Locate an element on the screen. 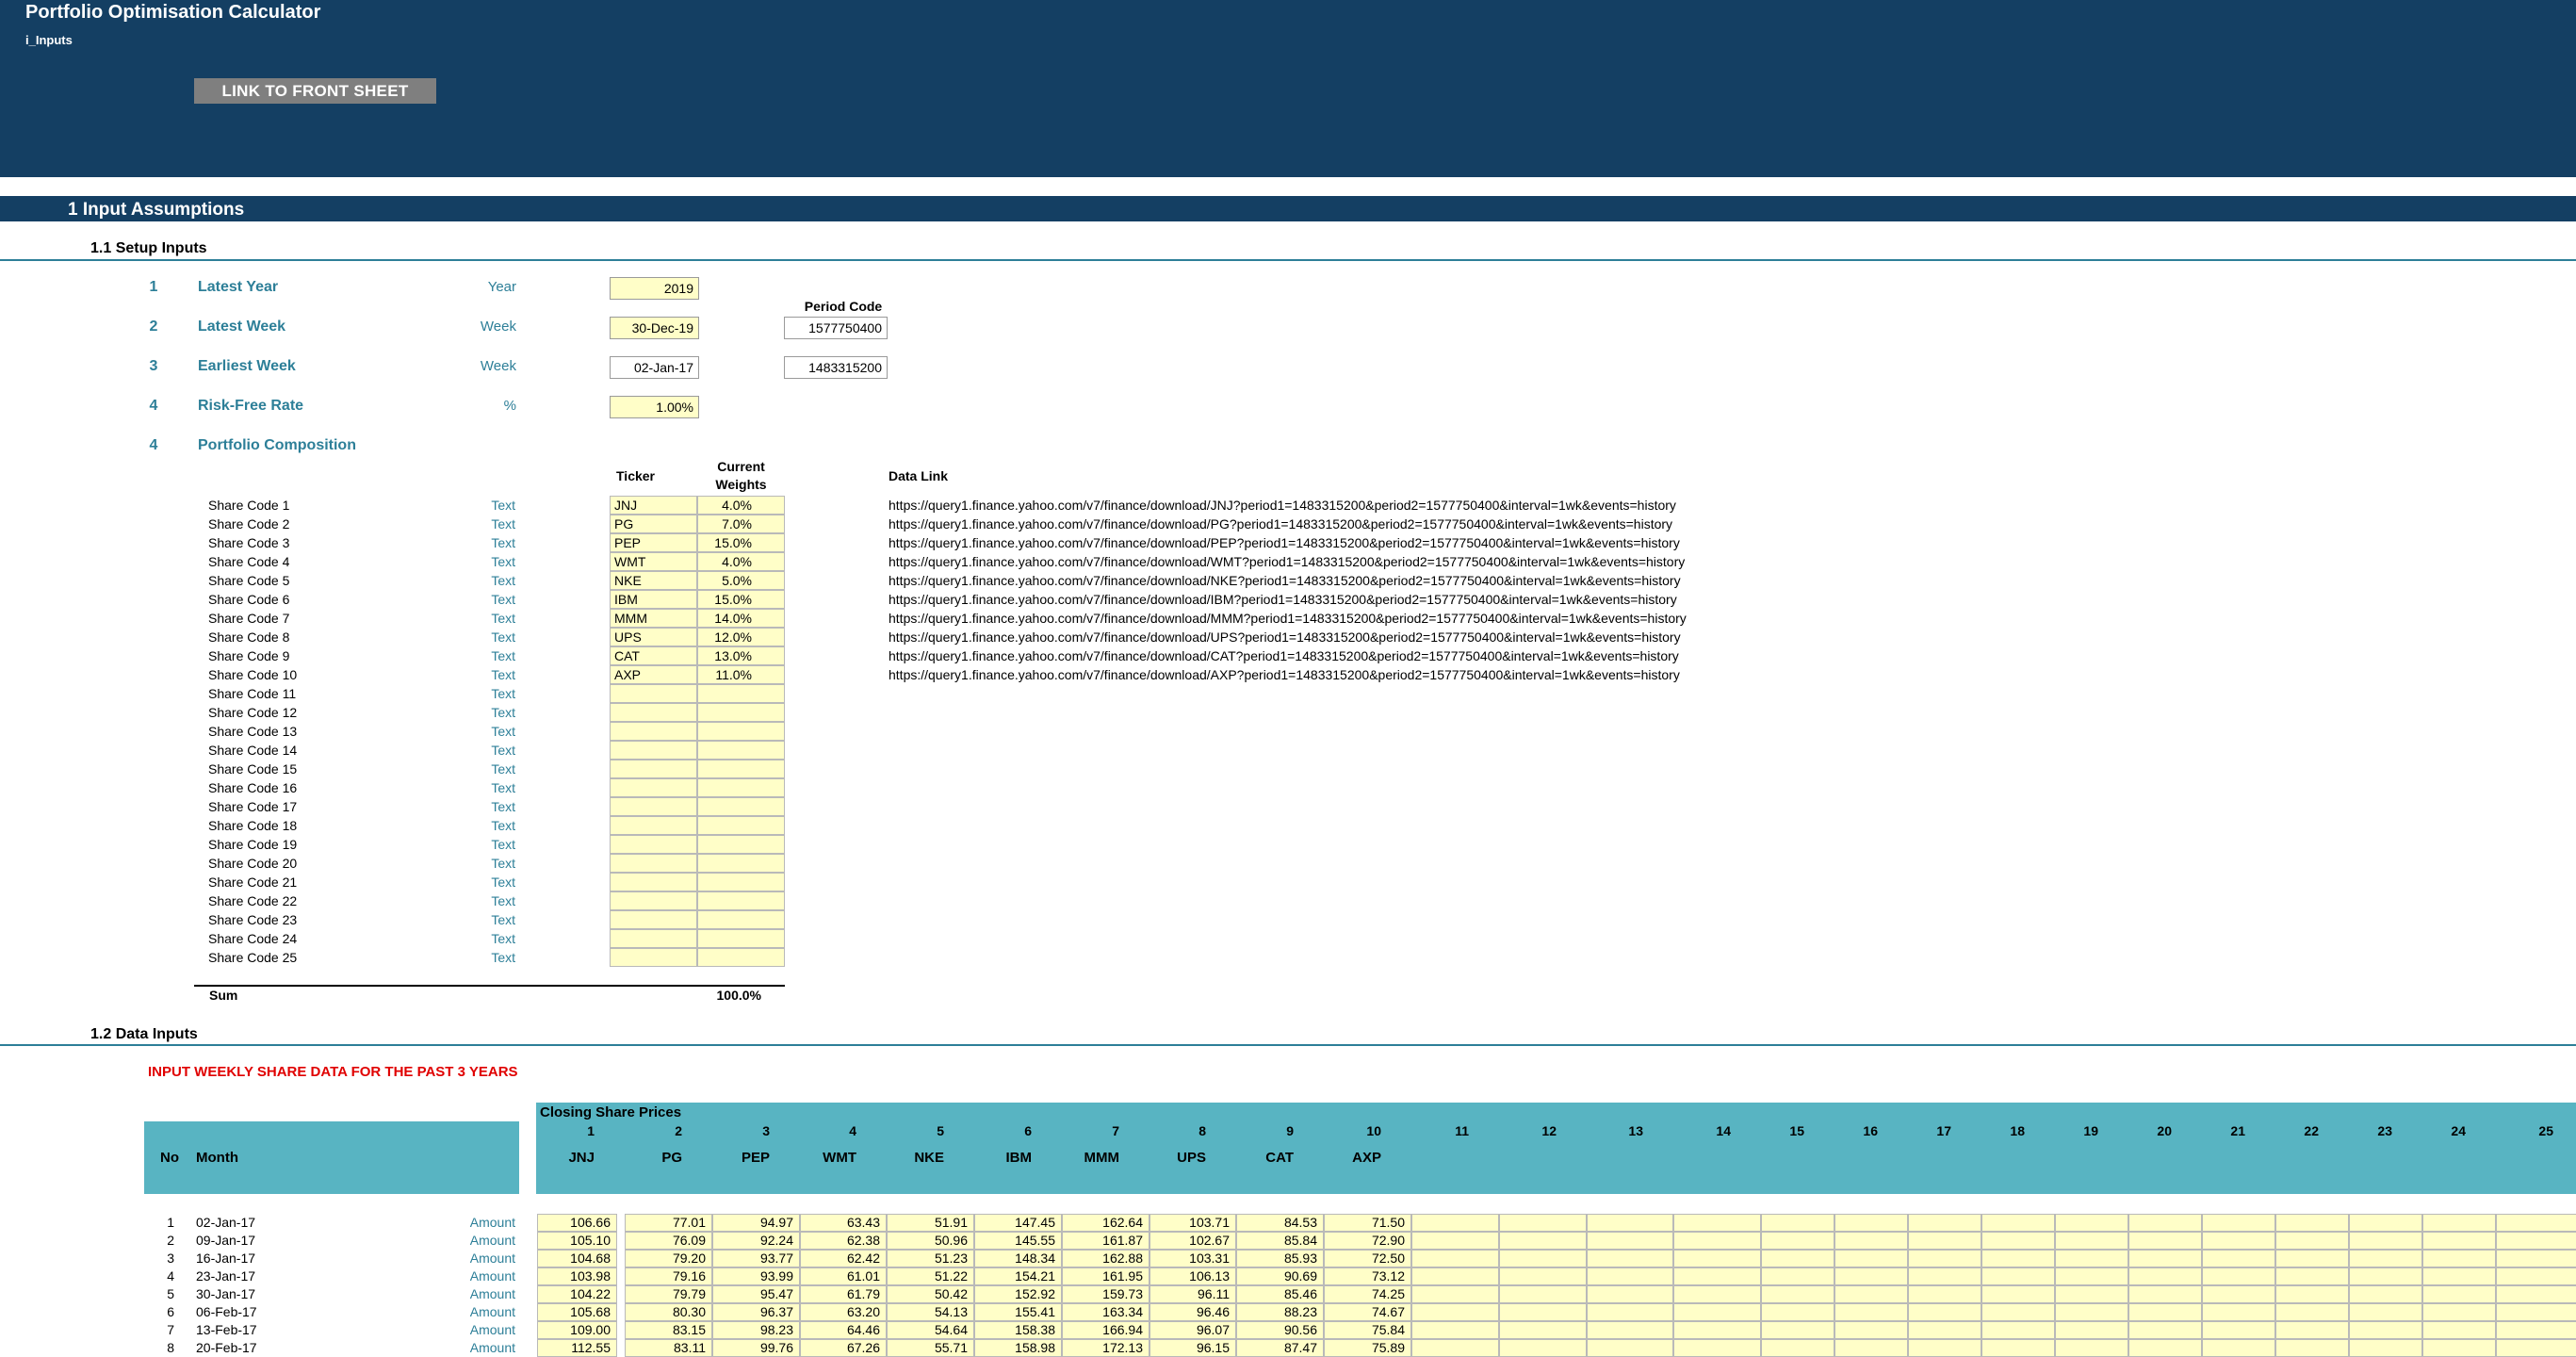 This screenshot has height=1357, width=2576. weight-input: 15.0% is located at coordinates (741, 599).